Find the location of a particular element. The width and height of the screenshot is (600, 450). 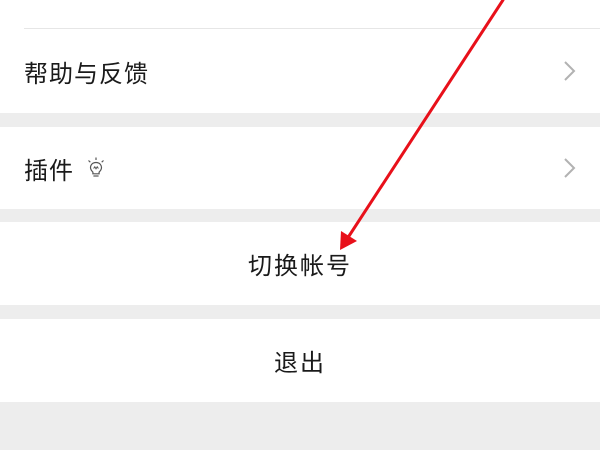

switch-account-label: 切换帐号 is located at coordinates (300, 266).